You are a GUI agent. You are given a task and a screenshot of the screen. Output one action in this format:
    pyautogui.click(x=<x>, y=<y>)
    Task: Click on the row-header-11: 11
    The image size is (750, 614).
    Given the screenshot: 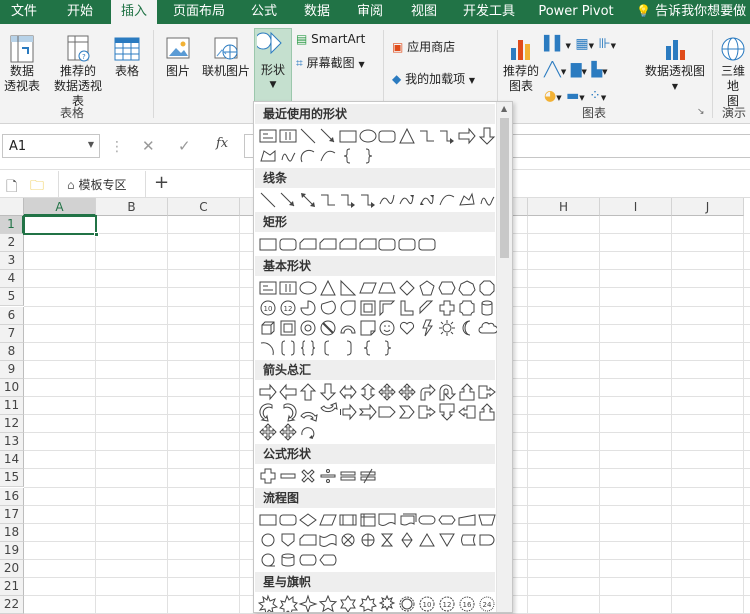 What is the action you would take?
    pyautogui.click(x=12, y=406)
    